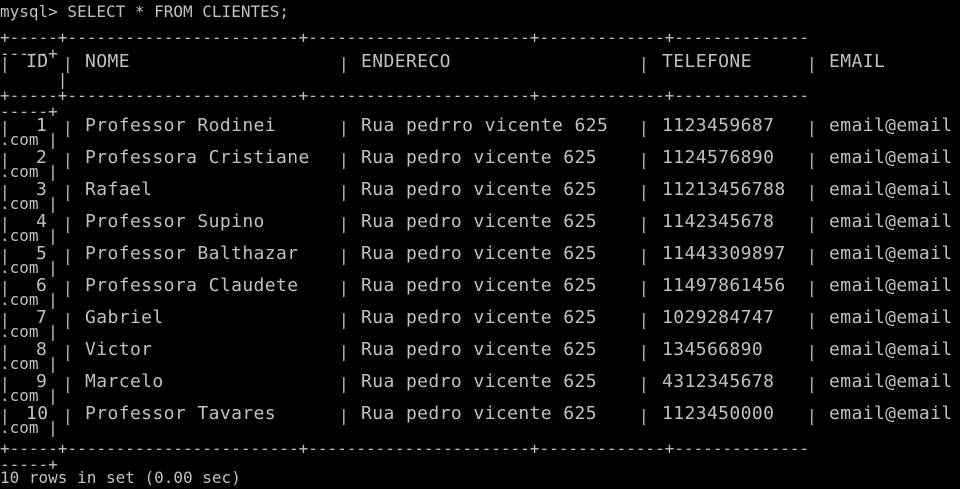 This screenshot has width=960, height=489. What do you see at coordinates (707, 61) in the screenshot?
I see `header-telefone: TELEFONE` at bounding box center [707, 61].